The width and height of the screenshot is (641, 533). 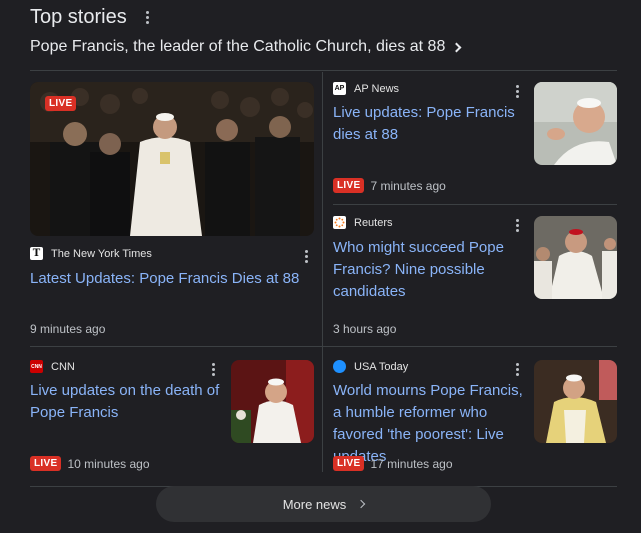 What do you see at coordinates (36, 253) in the screenshot?
I see `nyt-logo-icon: T` at bounding box center [36, 253].